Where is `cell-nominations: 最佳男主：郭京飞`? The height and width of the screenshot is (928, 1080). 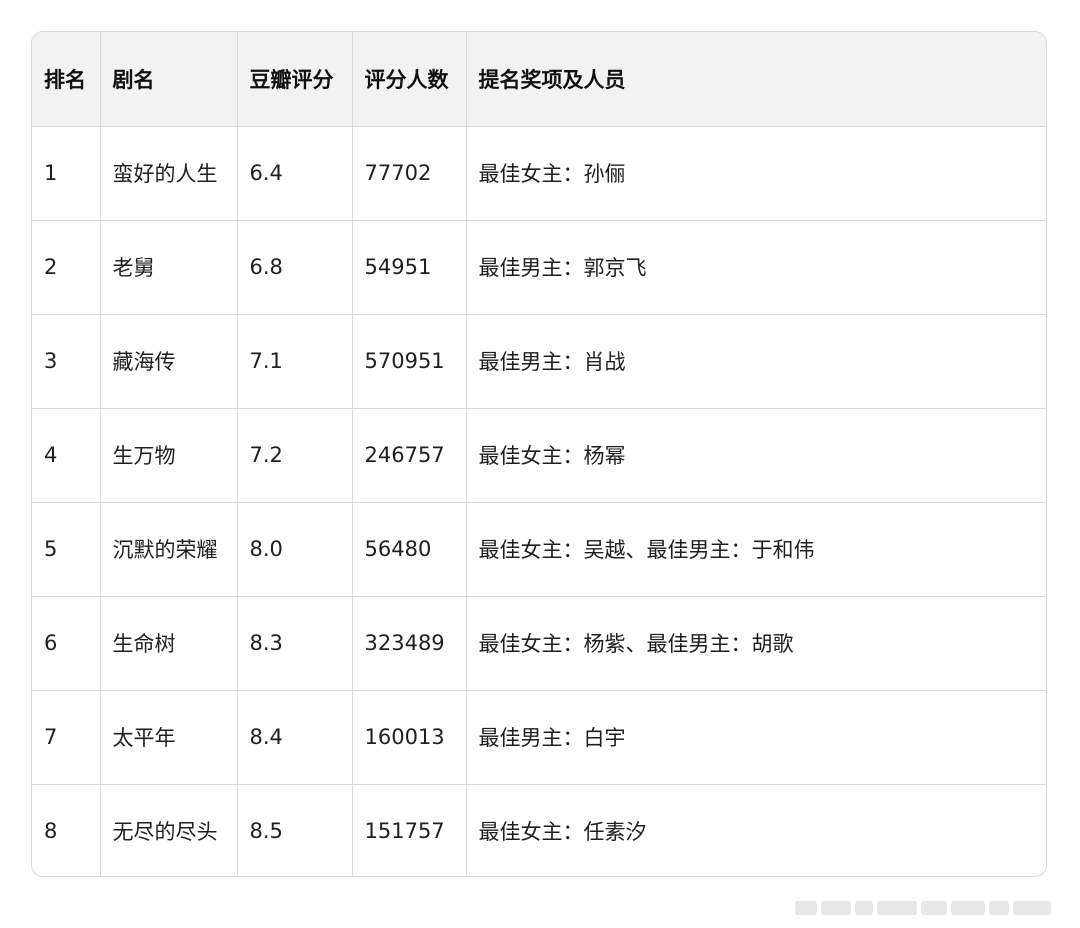 cell-nominations: 最佳男主：郭京飞 is located at coordinates (756, 267).